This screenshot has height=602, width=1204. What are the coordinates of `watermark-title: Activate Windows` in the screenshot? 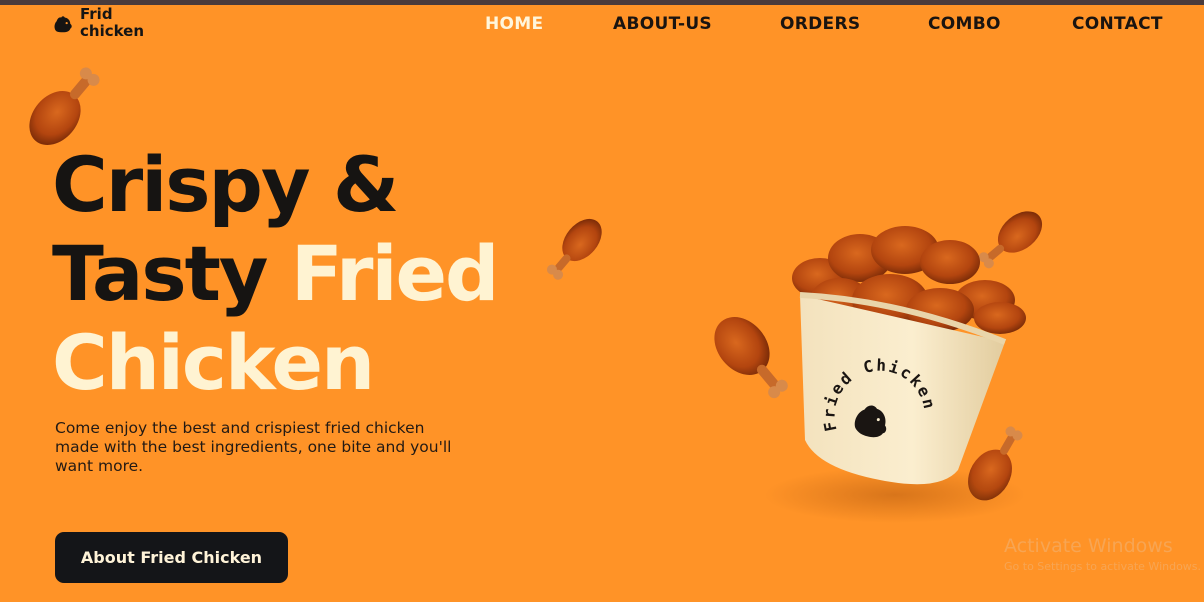 It's located at (1088, 546).